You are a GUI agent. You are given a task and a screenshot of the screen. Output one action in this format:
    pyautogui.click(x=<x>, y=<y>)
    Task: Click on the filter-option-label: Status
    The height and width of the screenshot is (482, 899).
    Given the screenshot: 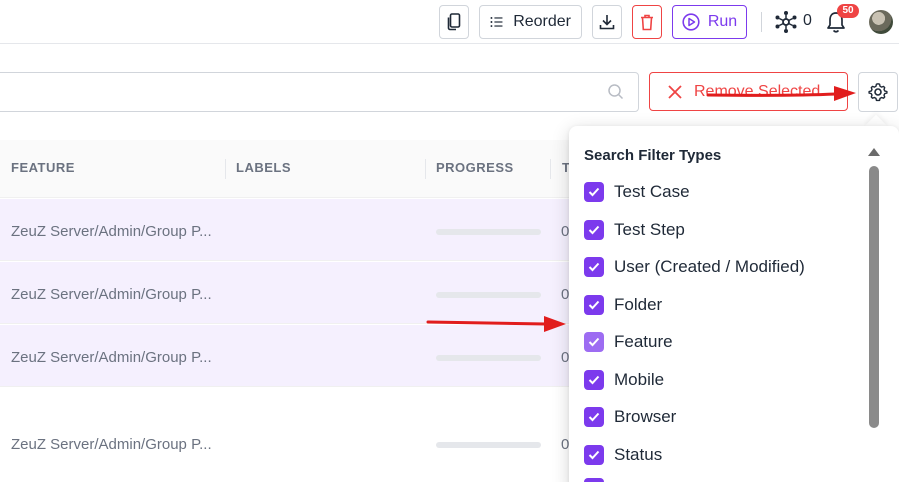 What is the action you would take?
    pyautogui.click(x=638, y=454)
    